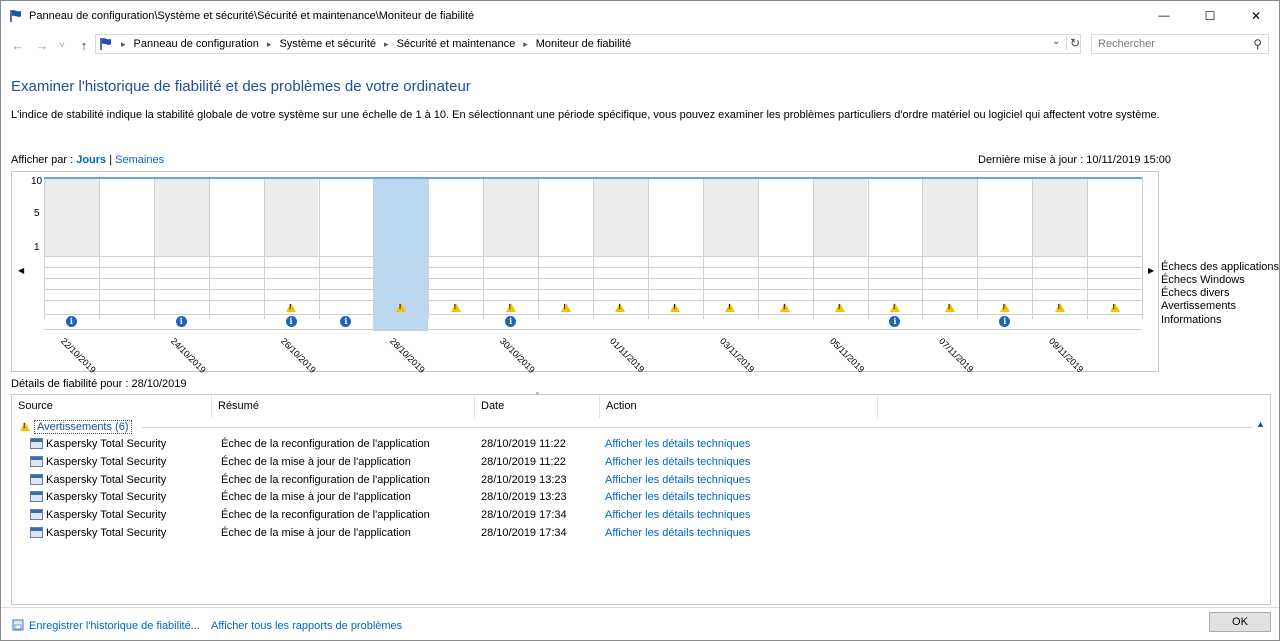 The width and height of the screenshot is (1280, 641). Describe the element at coordinates (327, 44) in the screenshot. I see `breadcrumb-system-security: Système et sécurité` at that location.